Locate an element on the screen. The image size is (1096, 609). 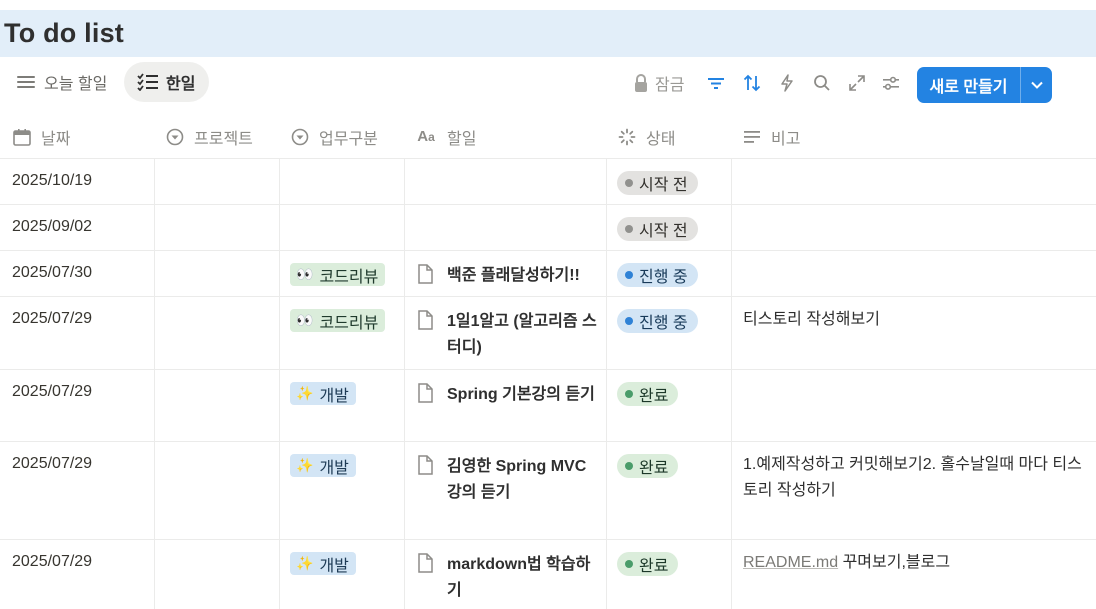
category-label: 개발 is located at coordinates (334, 468).